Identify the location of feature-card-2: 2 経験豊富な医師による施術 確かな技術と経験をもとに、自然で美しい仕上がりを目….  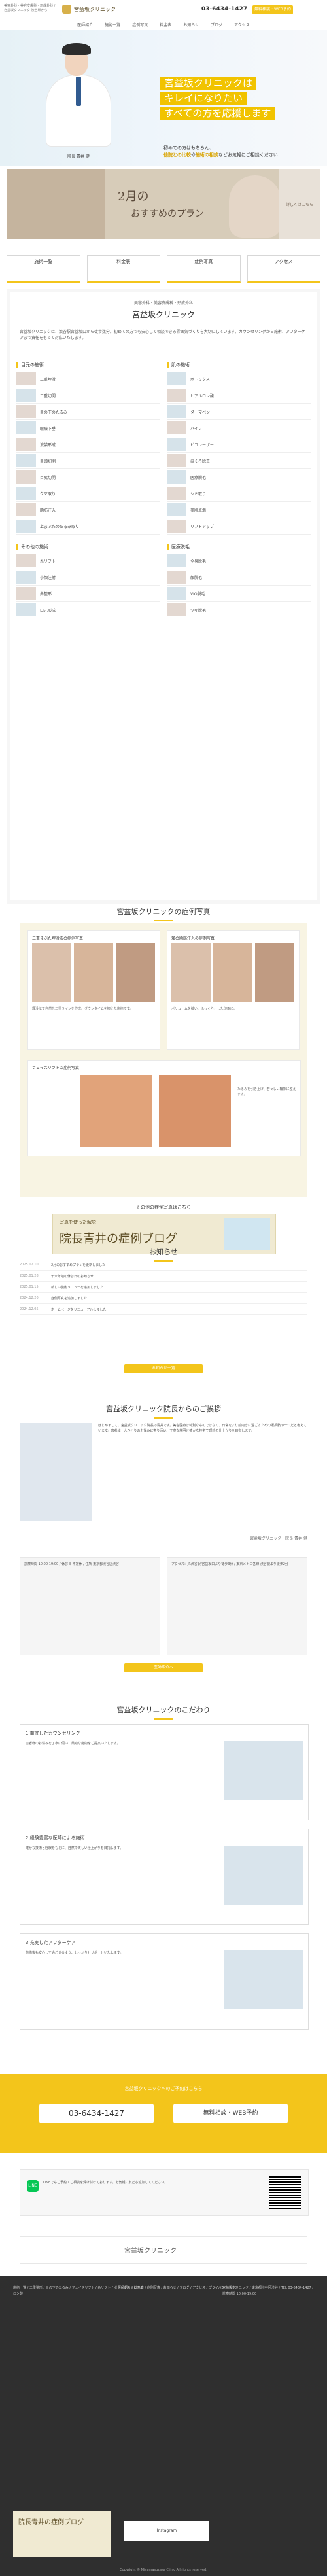
(164, 1877).